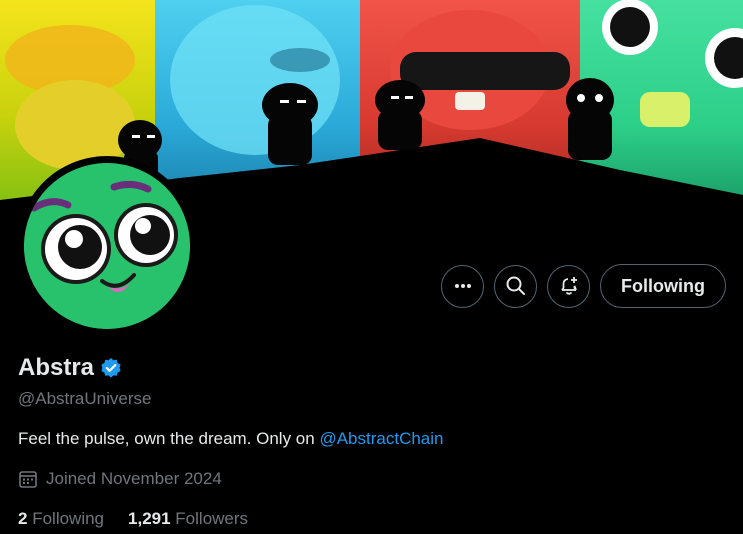 The height and width of the screenshot is (534, 743). I want to click on profile-actions: Following, so click(583, 286).